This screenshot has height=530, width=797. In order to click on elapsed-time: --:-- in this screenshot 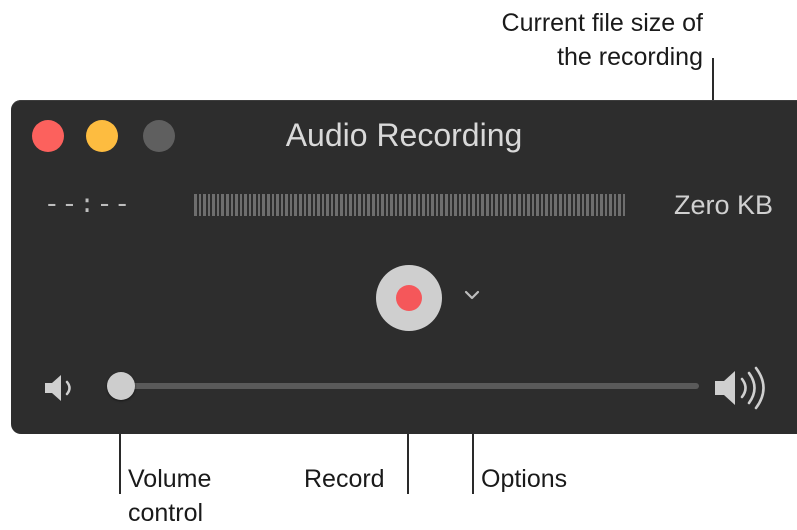, I will do `click(88, 205)`.